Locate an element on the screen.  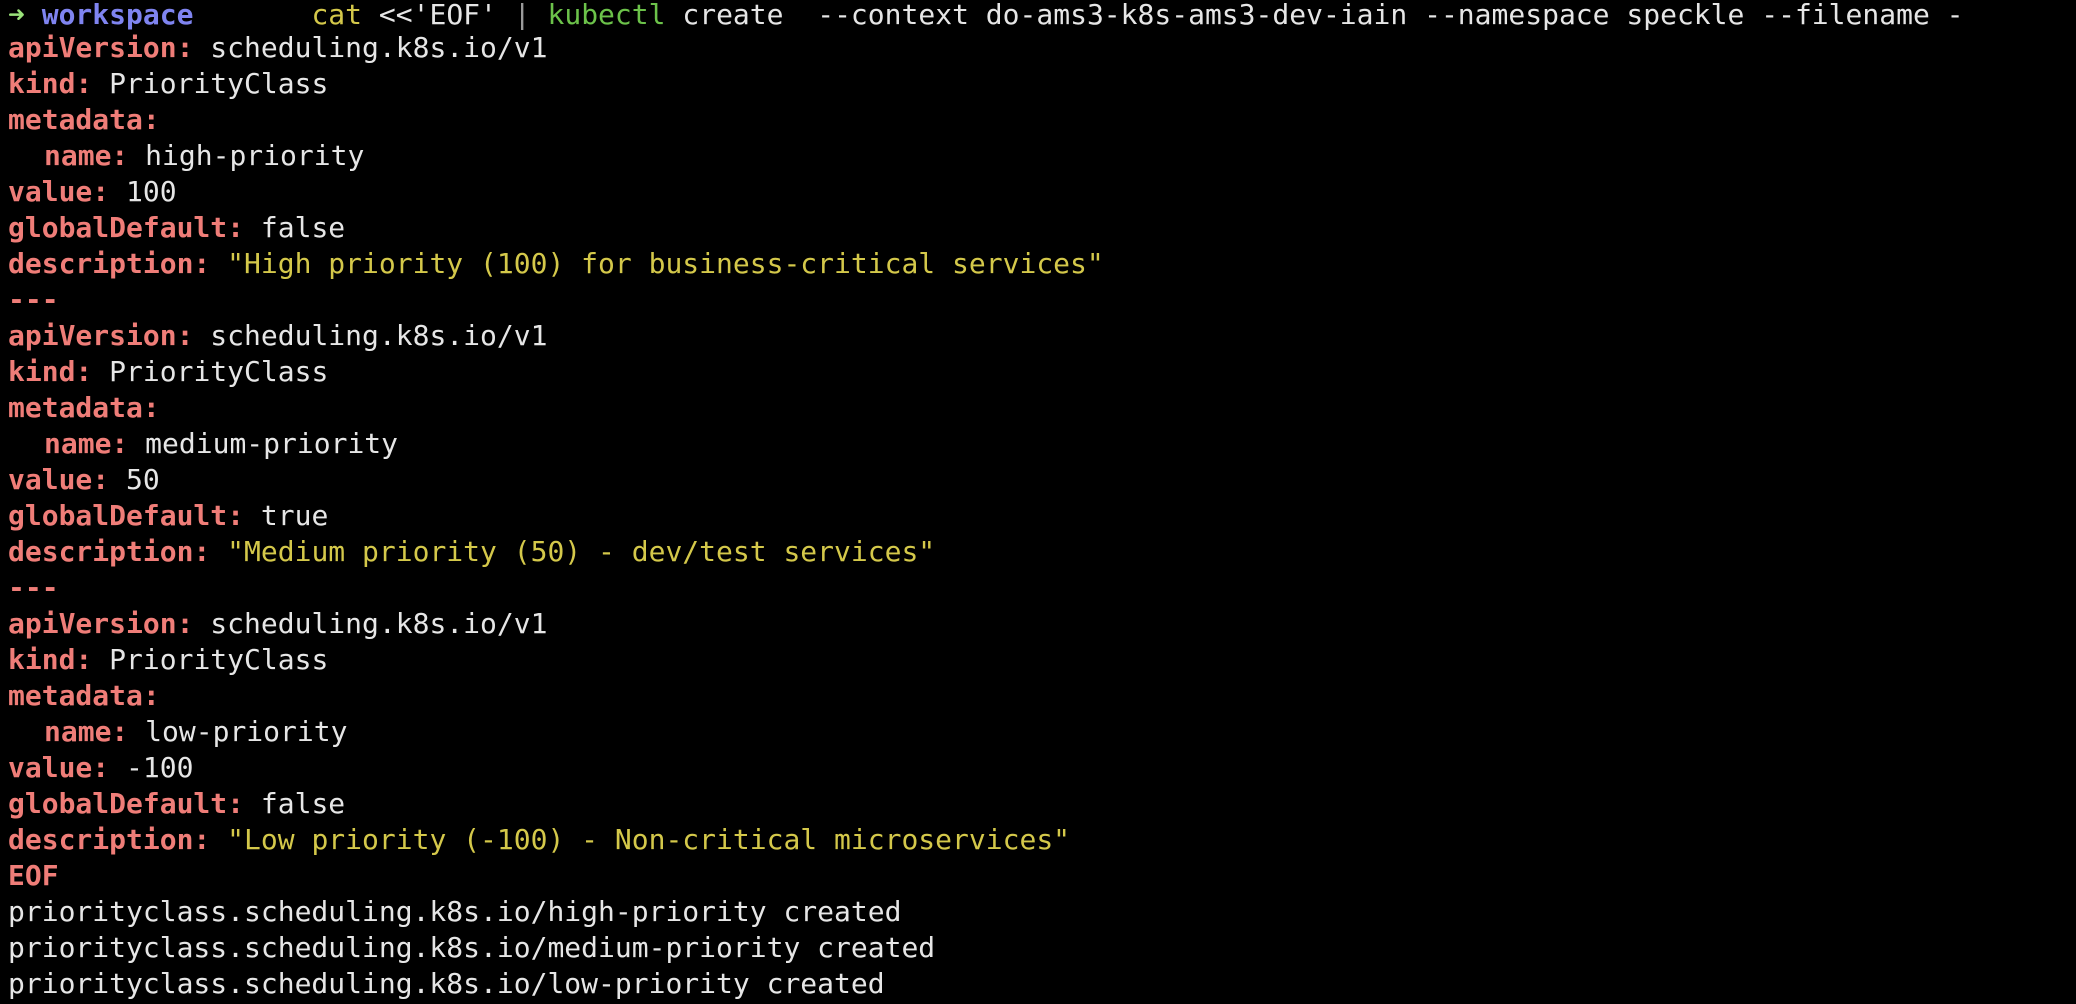
yaml-line-value: value: 50 is located at coordinates (1042, 480).